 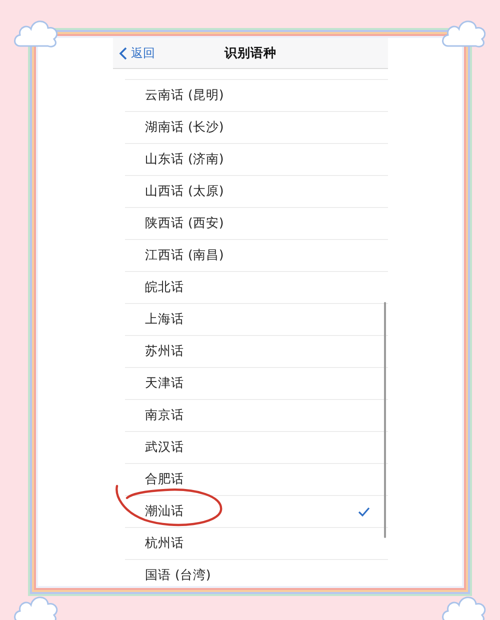 I want to click on language-option: 杭州话, so click(x=256, y=544).